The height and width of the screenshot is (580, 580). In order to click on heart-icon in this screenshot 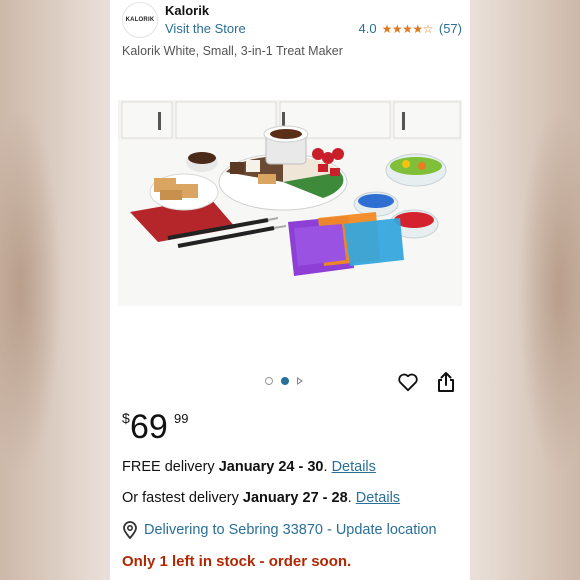, I will do `click(408, 382)`.